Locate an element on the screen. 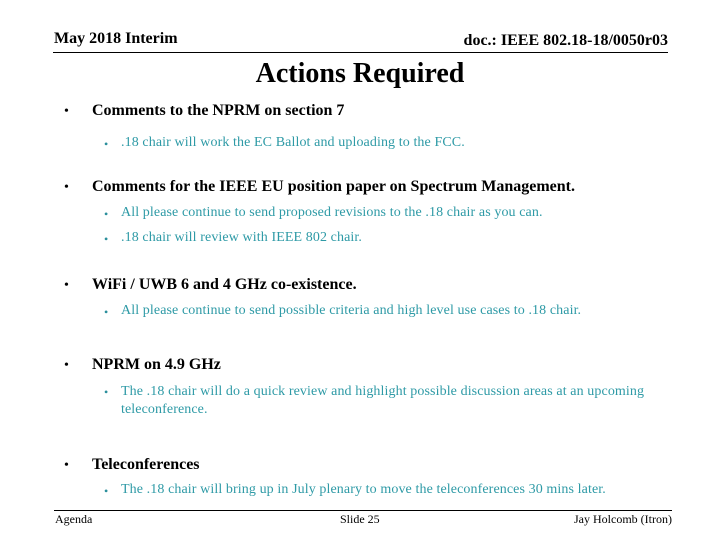 Image resolution: width=720 pixels, height=540 pixels. slide-title: Actions Required is located at coordinates (360, 73).